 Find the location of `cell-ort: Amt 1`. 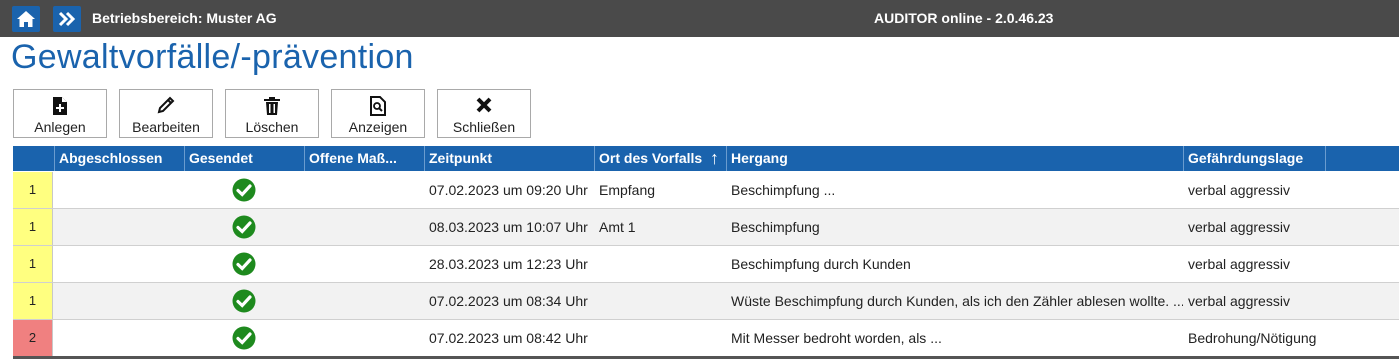

cell-ort: Amt 1 is located at coordinates (617, 227).